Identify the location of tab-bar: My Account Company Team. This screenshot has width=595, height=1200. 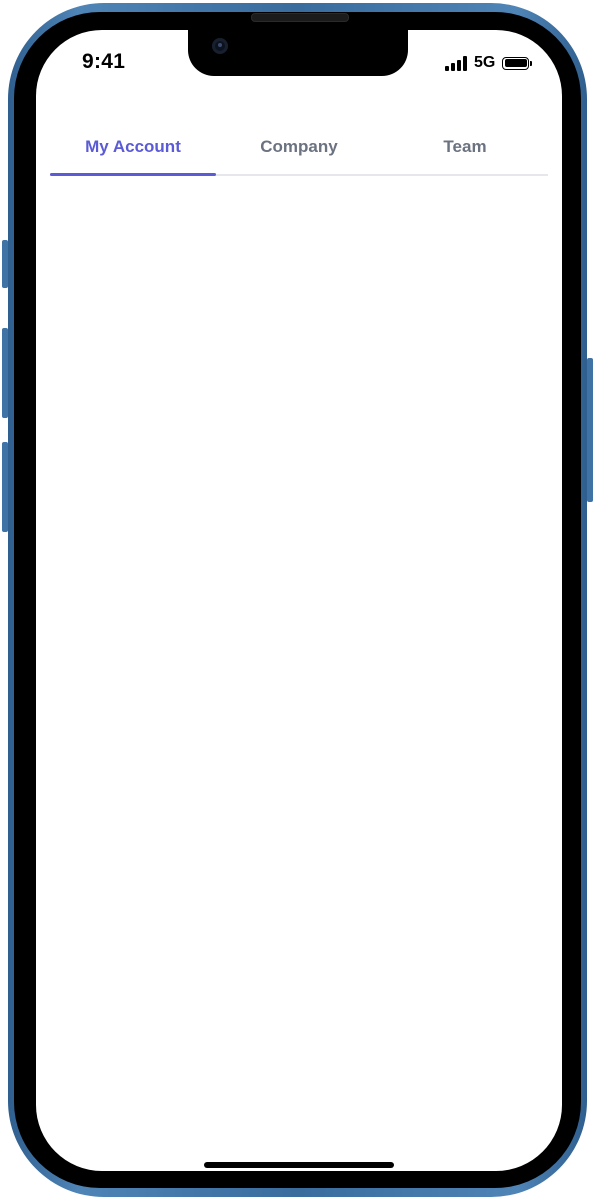
(299, 153).